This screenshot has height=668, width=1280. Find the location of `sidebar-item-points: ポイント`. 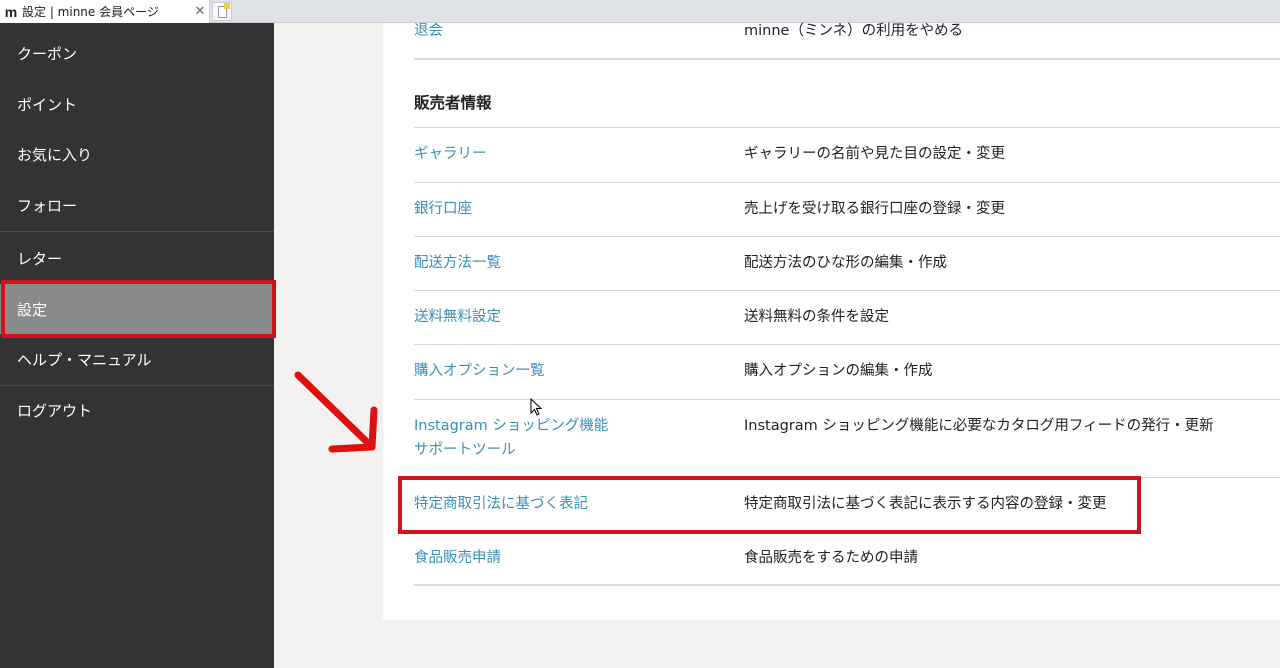

sidebar-item-points: ポイント is located at coordinates (137, 104).